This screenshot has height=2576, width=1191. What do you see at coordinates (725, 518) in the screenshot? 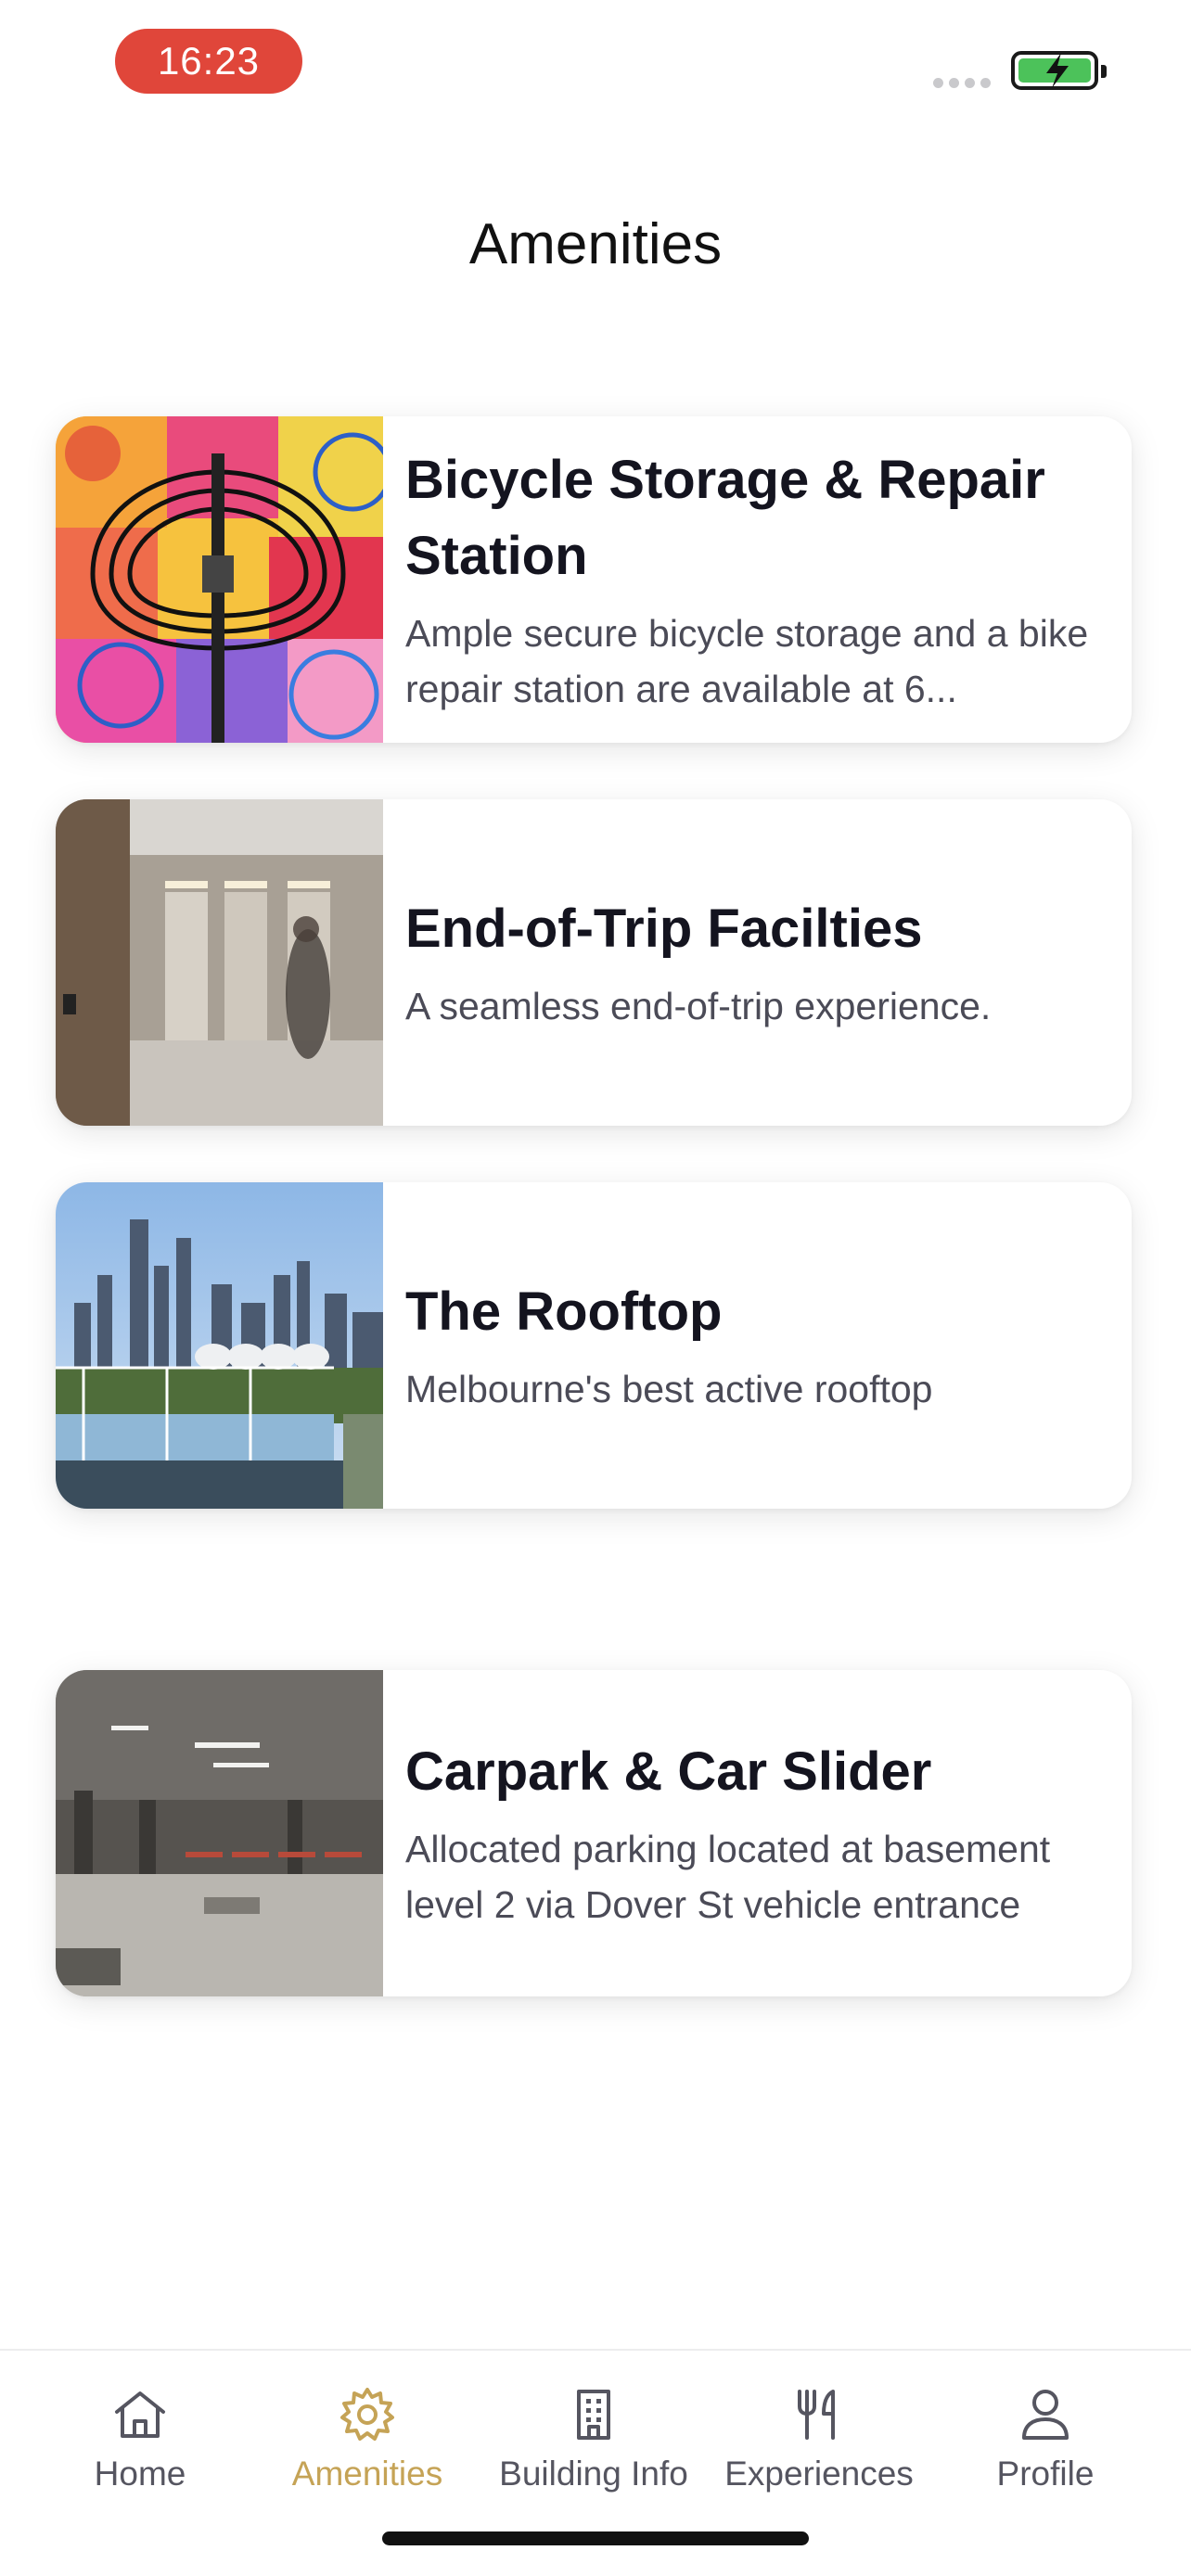
I see `card-title: Bicycle Storage & Repair Station` at bounding box center [725, 518].